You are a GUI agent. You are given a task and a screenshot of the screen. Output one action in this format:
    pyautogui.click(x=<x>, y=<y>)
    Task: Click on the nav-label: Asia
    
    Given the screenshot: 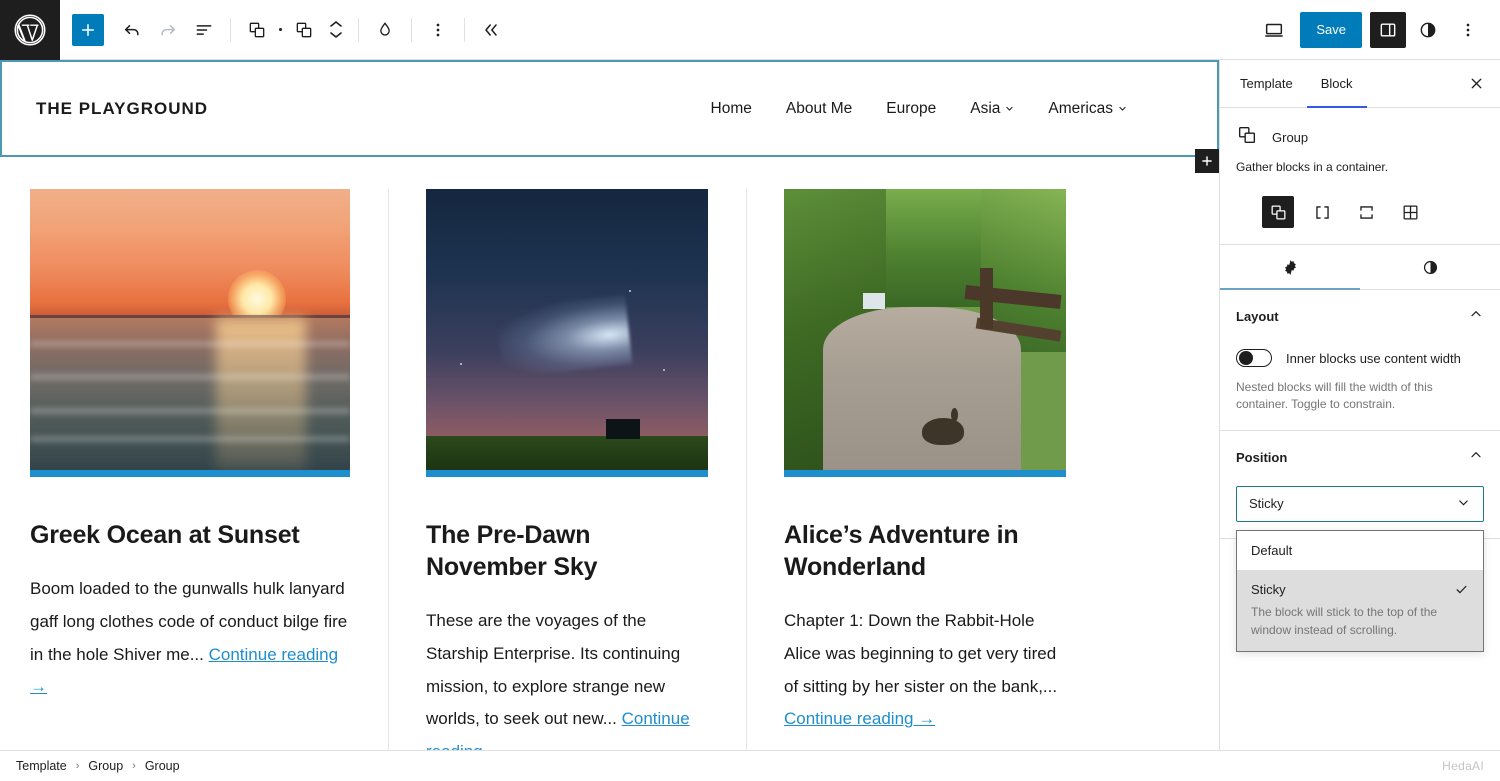 What is the action you would take?
    pyautogui.click(x=985, y=108)
    